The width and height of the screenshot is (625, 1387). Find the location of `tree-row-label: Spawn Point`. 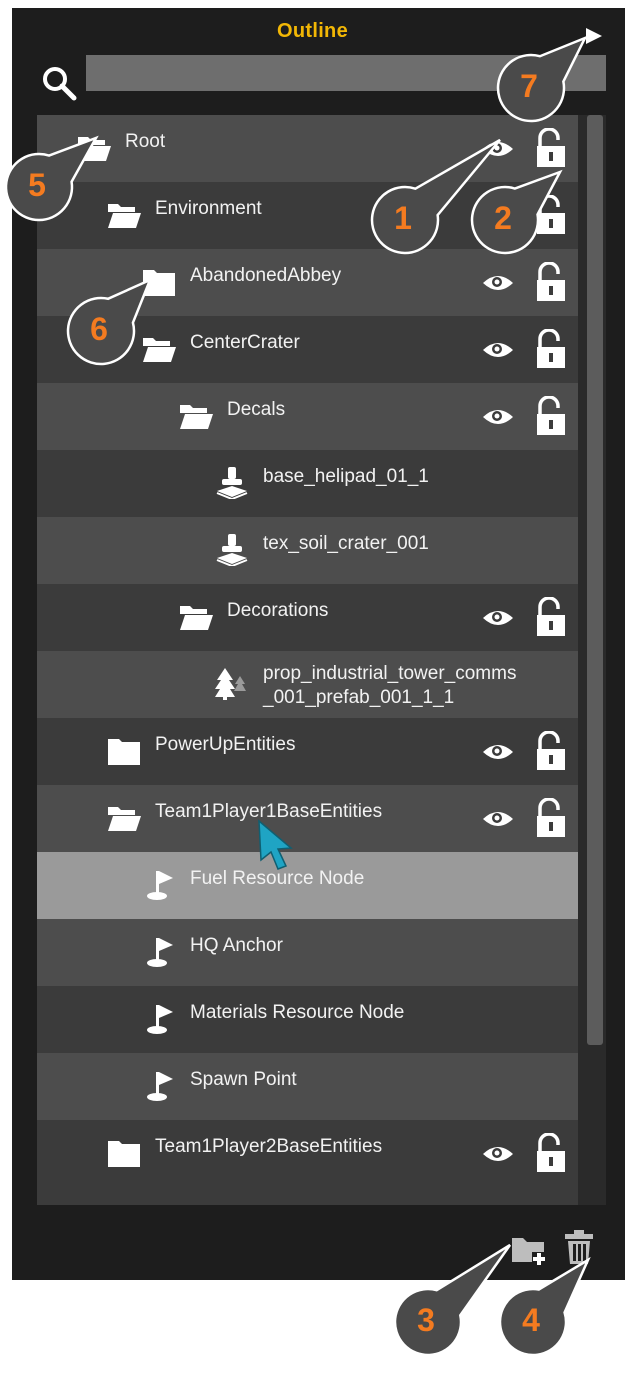

tree-row-label: Spawn Point is located at coordinates (243, 1079).